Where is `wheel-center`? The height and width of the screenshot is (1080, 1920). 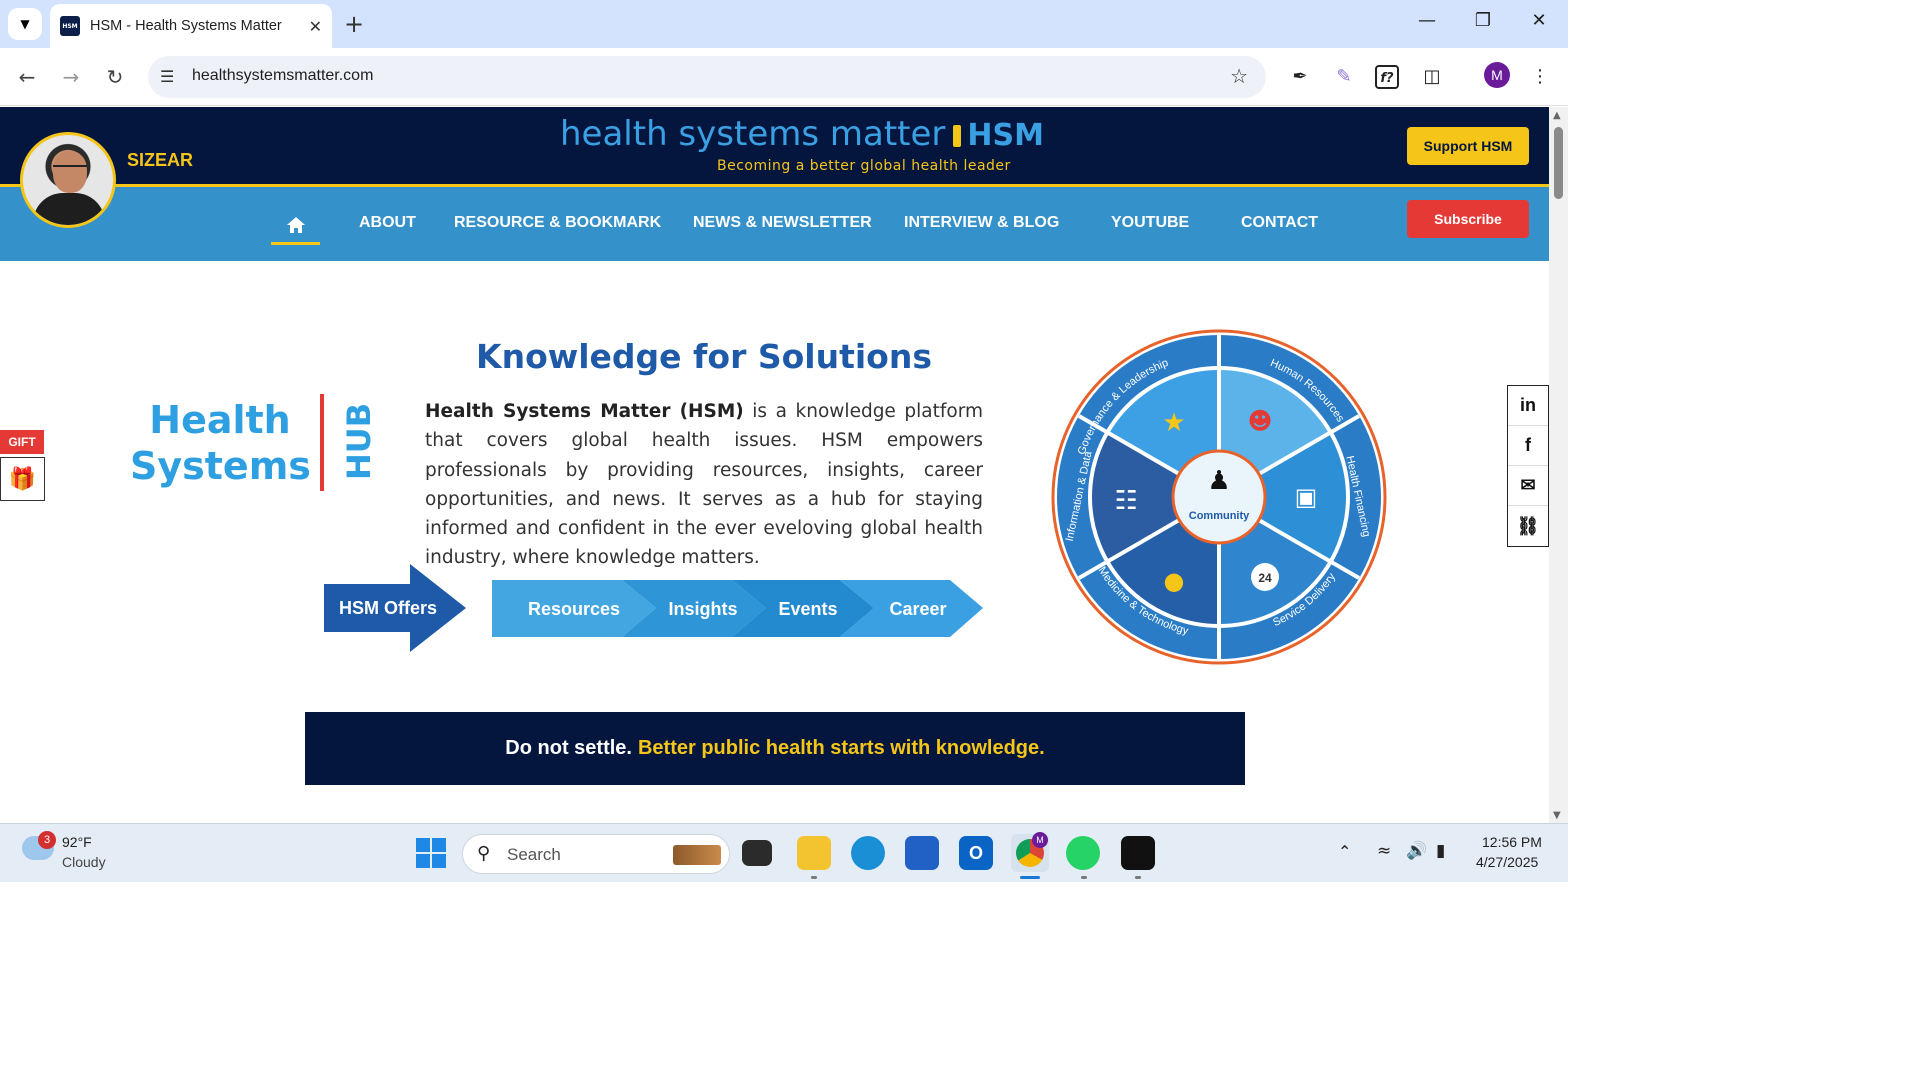 wheel-center is located at coordinates (1219, 497).